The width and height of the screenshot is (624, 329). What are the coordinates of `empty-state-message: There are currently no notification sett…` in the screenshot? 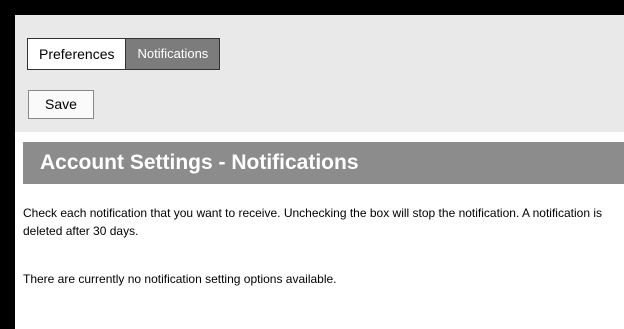 It's located at (180, 279).